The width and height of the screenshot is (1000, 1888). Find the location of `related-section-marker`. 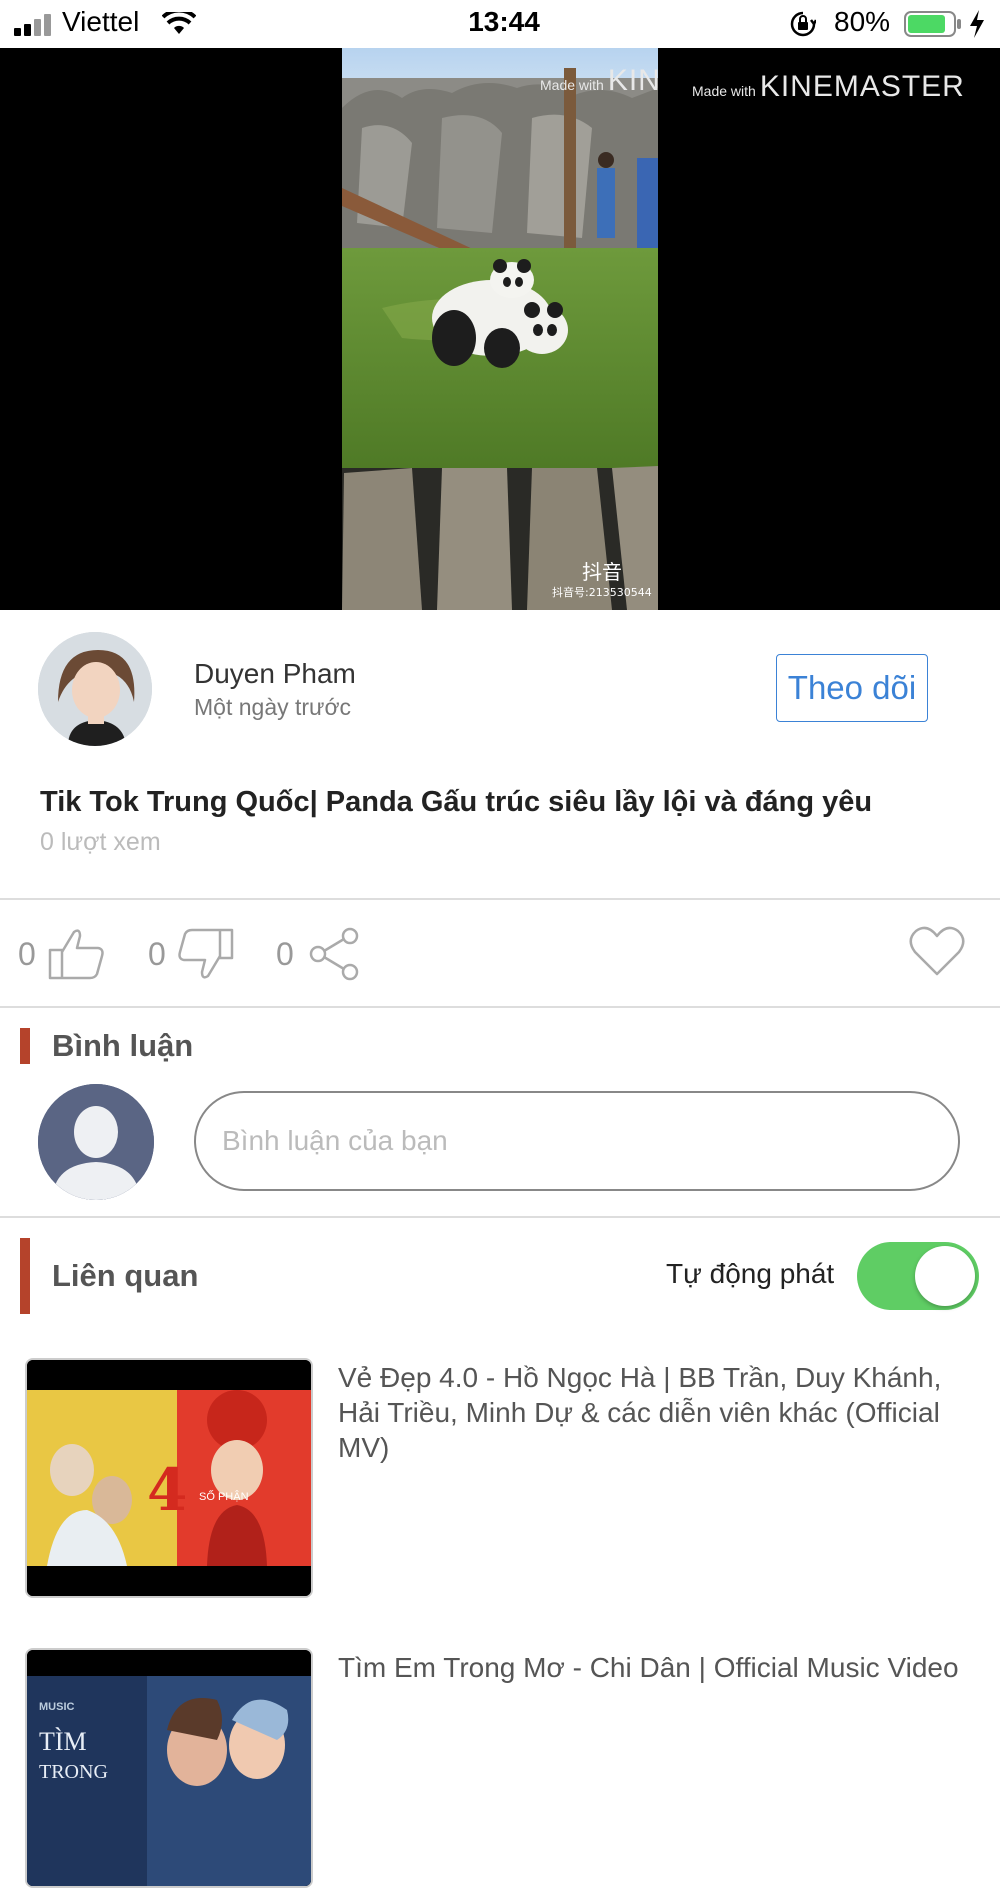

related-section-marker is located at coordinates (25, 1276).